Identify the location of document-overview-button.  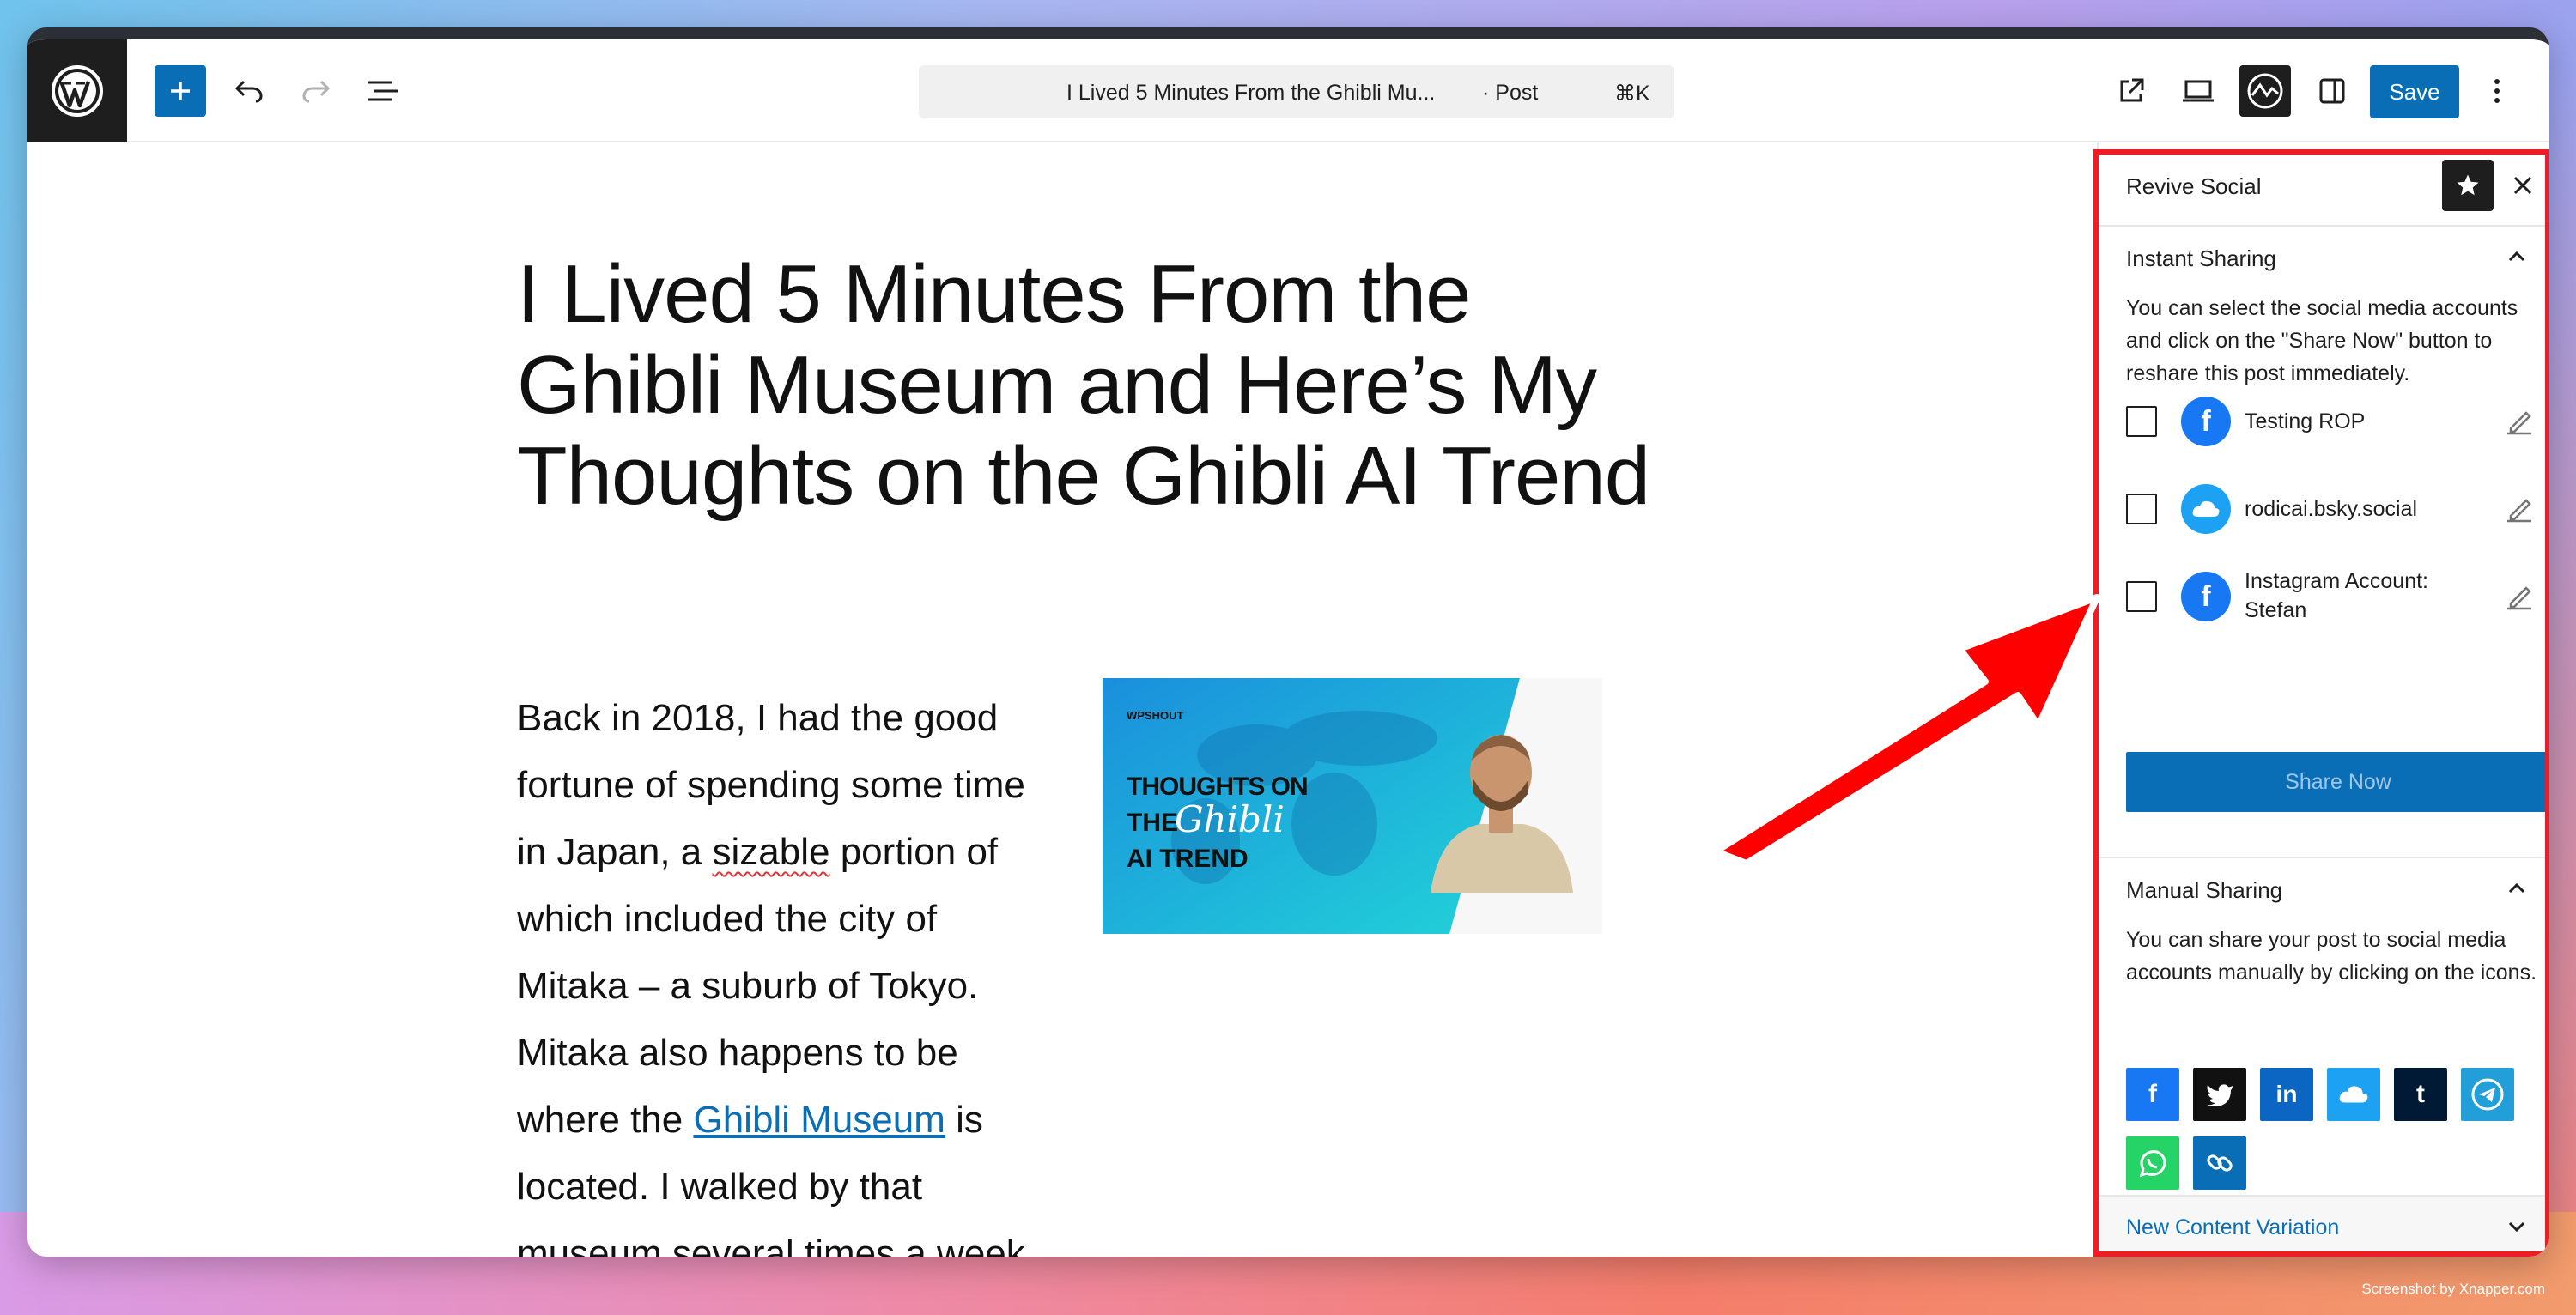
(383, 91).